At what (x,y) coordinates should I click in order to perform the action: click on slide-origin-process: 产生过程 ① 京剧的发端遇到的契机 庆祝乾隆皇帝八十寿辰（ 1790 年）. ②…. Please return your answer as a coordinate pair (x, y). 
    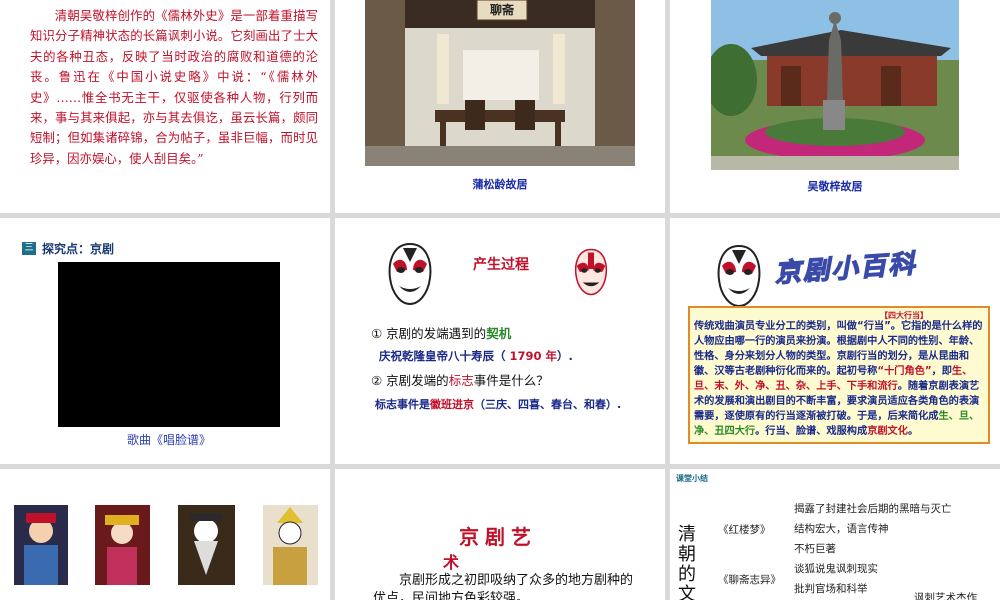
    Looking at the image, I should click on (500, 341).